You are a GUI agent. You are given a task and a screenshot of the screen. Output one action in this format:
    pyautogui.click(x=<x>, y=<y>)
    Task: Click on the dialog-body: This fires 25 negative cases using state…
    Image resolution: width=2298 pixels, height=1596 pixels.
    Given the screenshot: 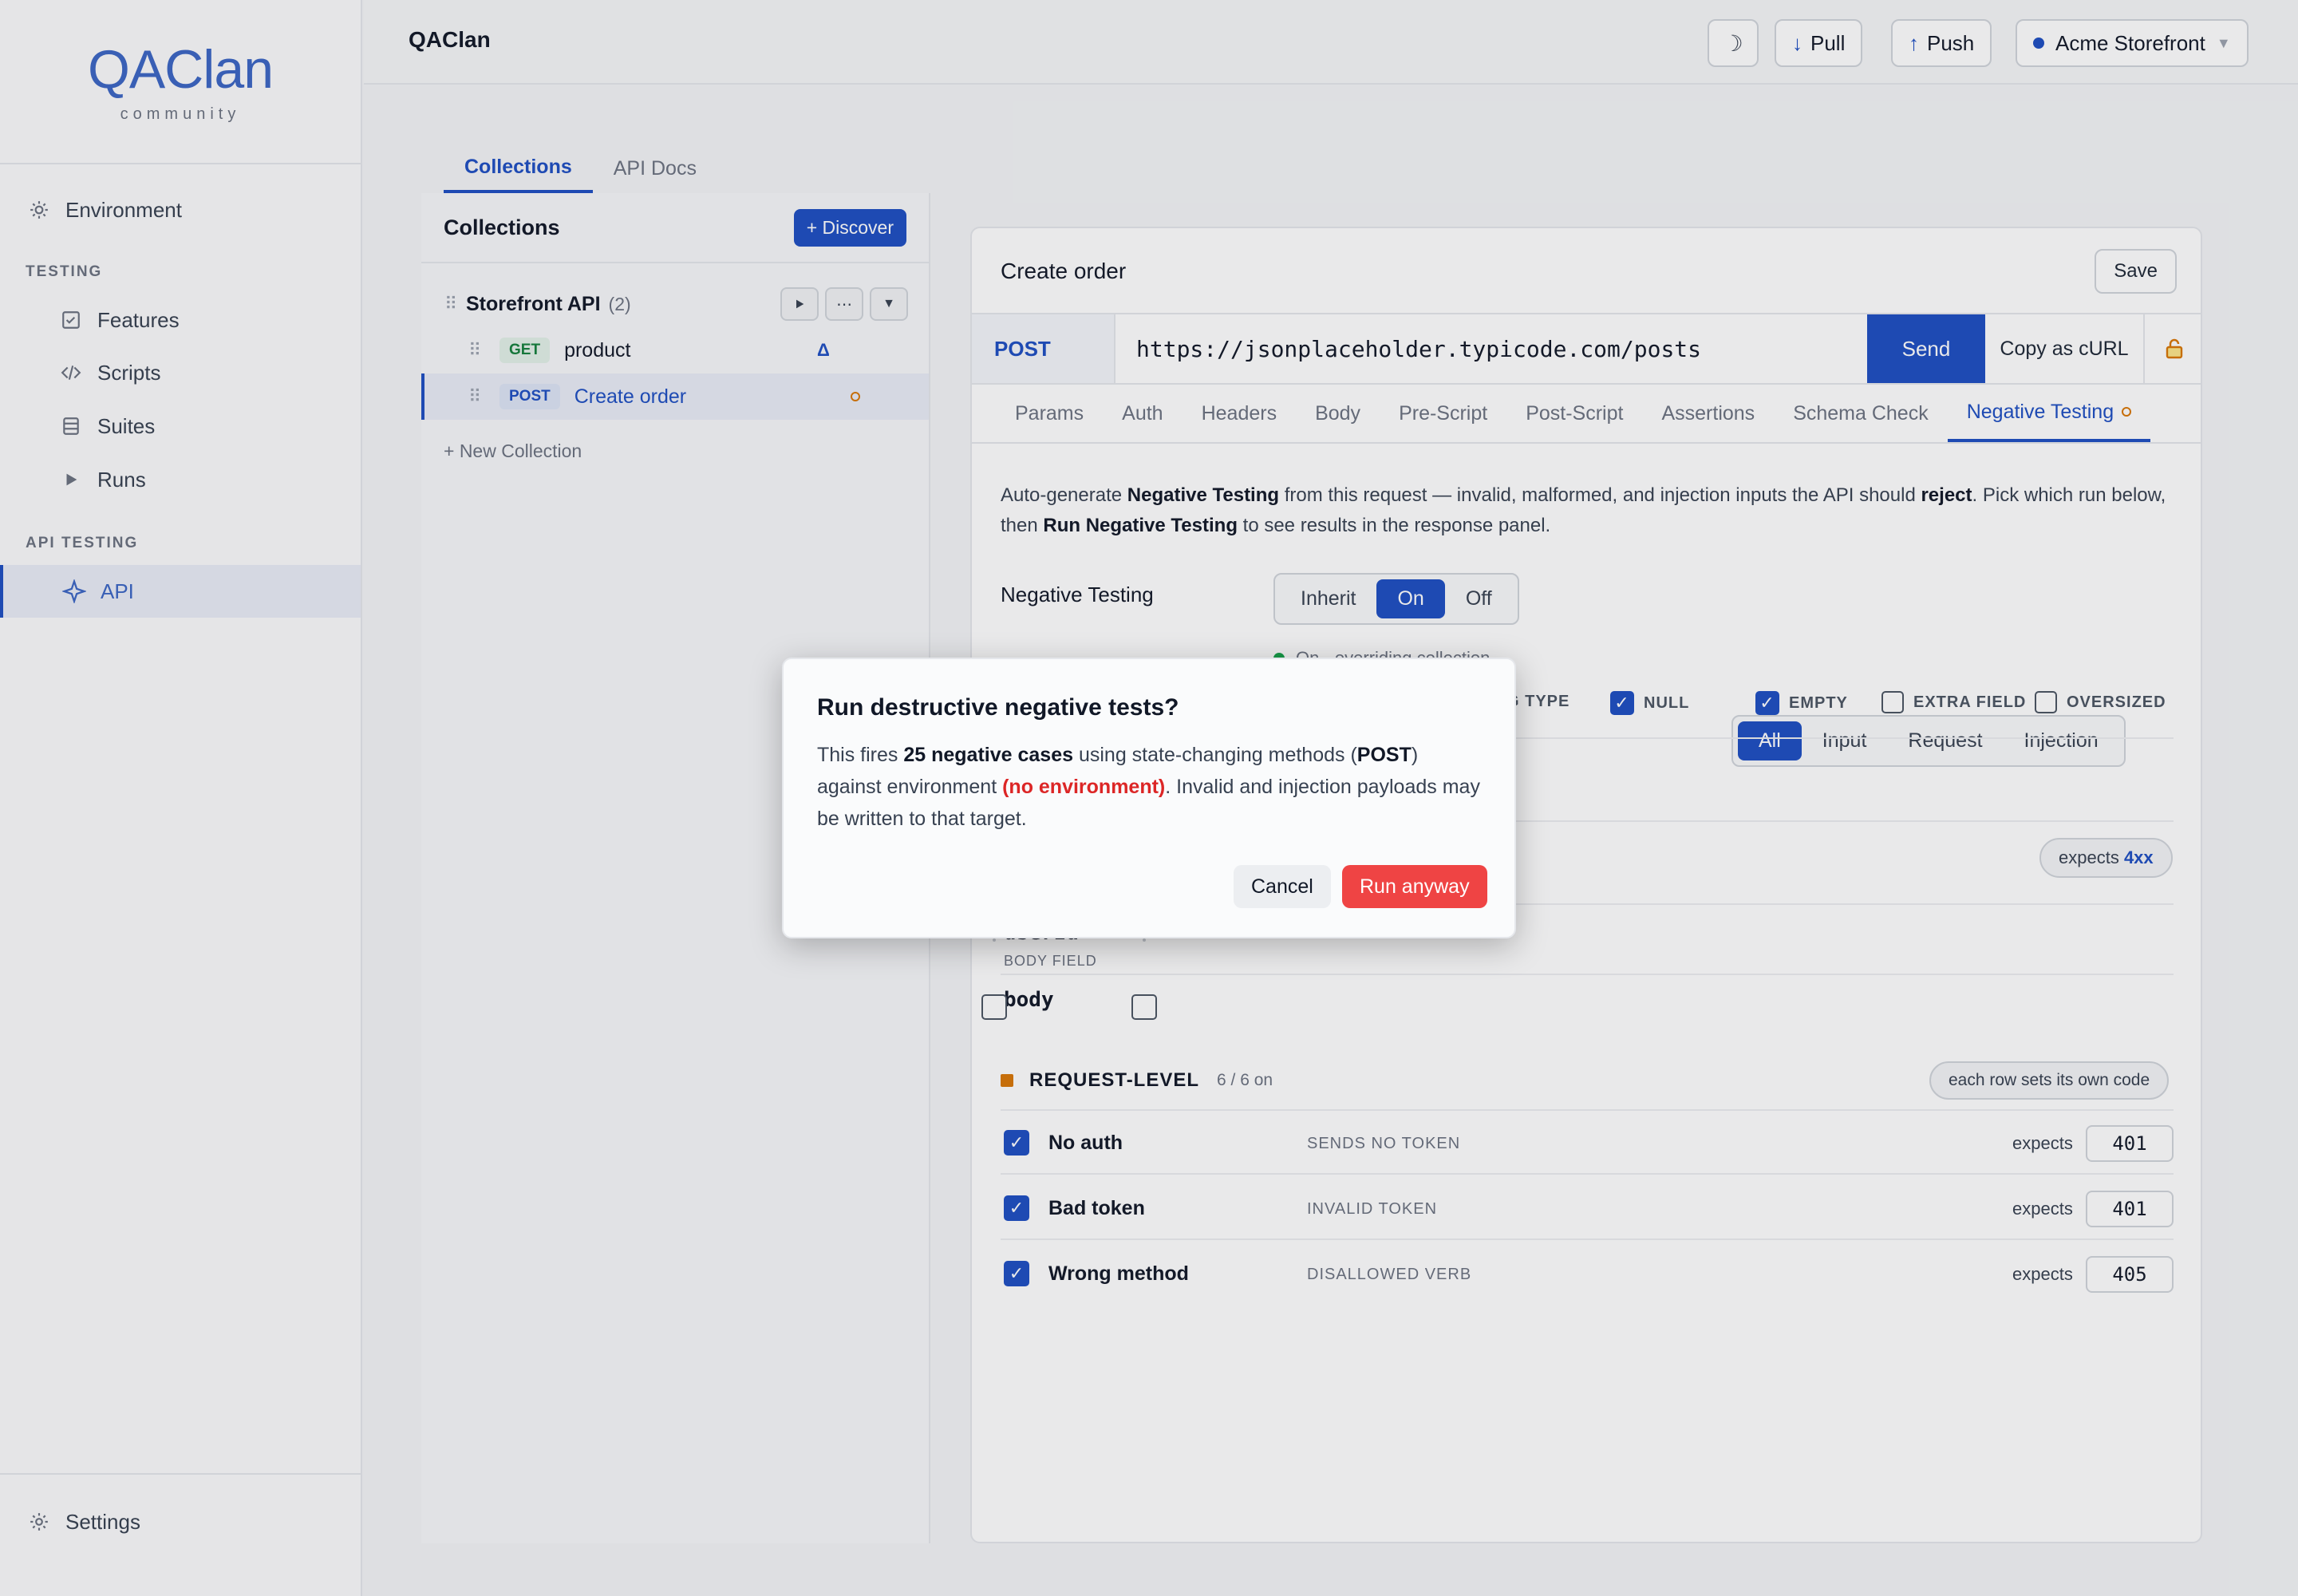 What is the action you would take?
    pyautogui.click(x=1152, y=787)
    